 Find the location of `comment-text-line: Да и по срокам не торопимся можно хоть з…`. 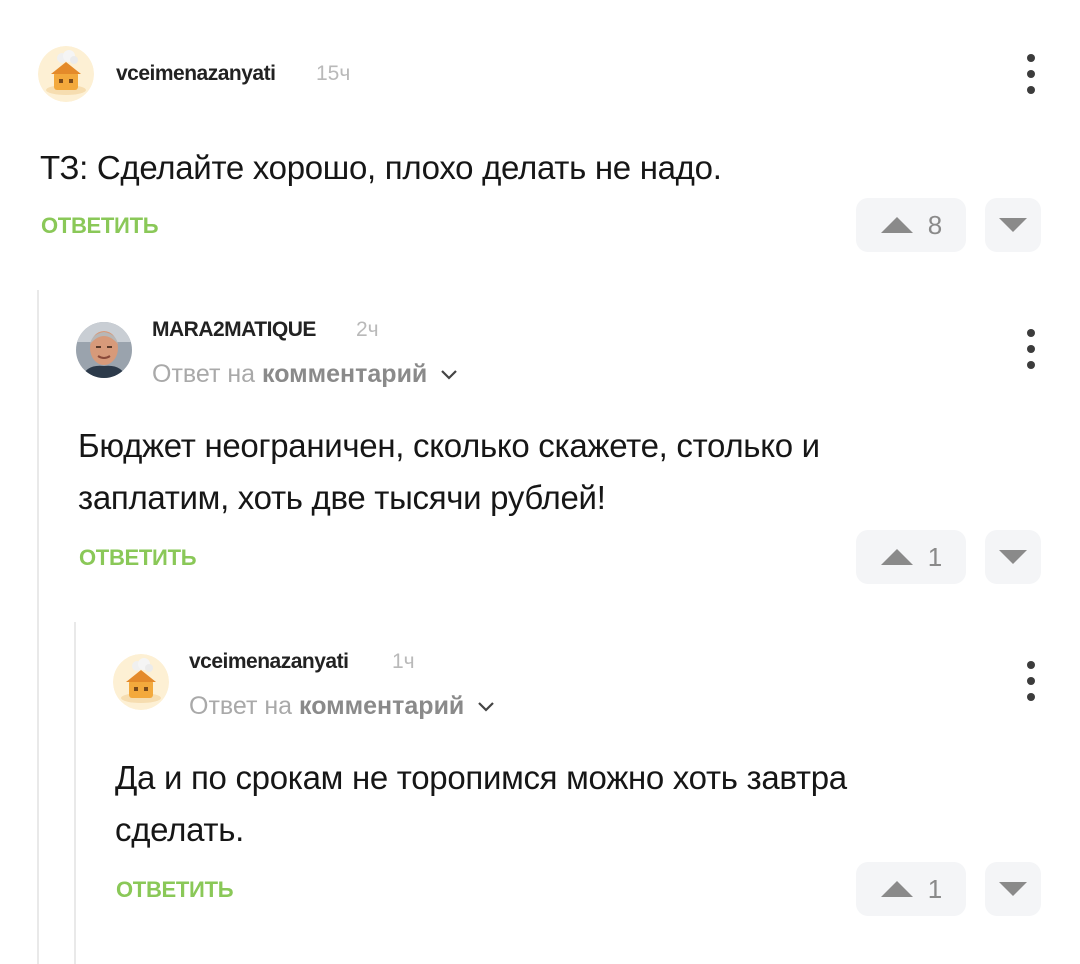

comment-text-line: Да и по срокам не торопимся можно хоть з… is located at coordinates (481, 777).